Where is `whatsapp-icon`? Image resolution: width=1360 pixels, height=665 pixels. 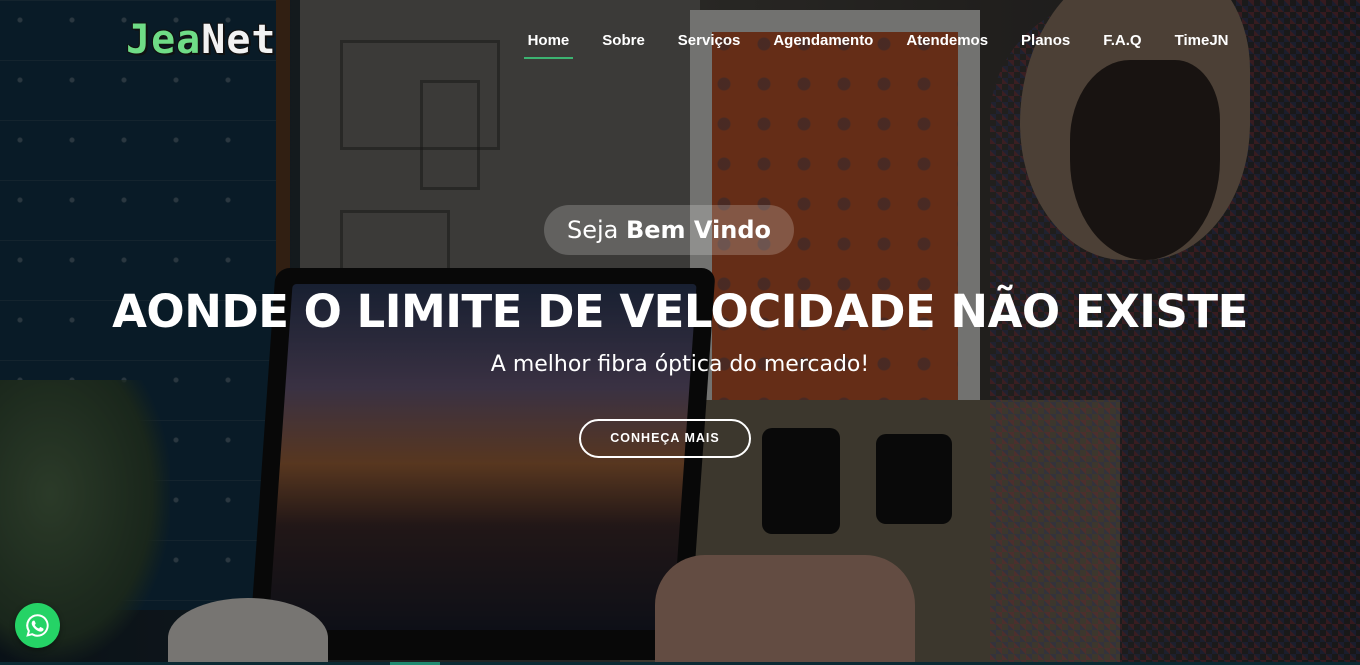 whatsapp-icon is located at coordinates (37, 625).